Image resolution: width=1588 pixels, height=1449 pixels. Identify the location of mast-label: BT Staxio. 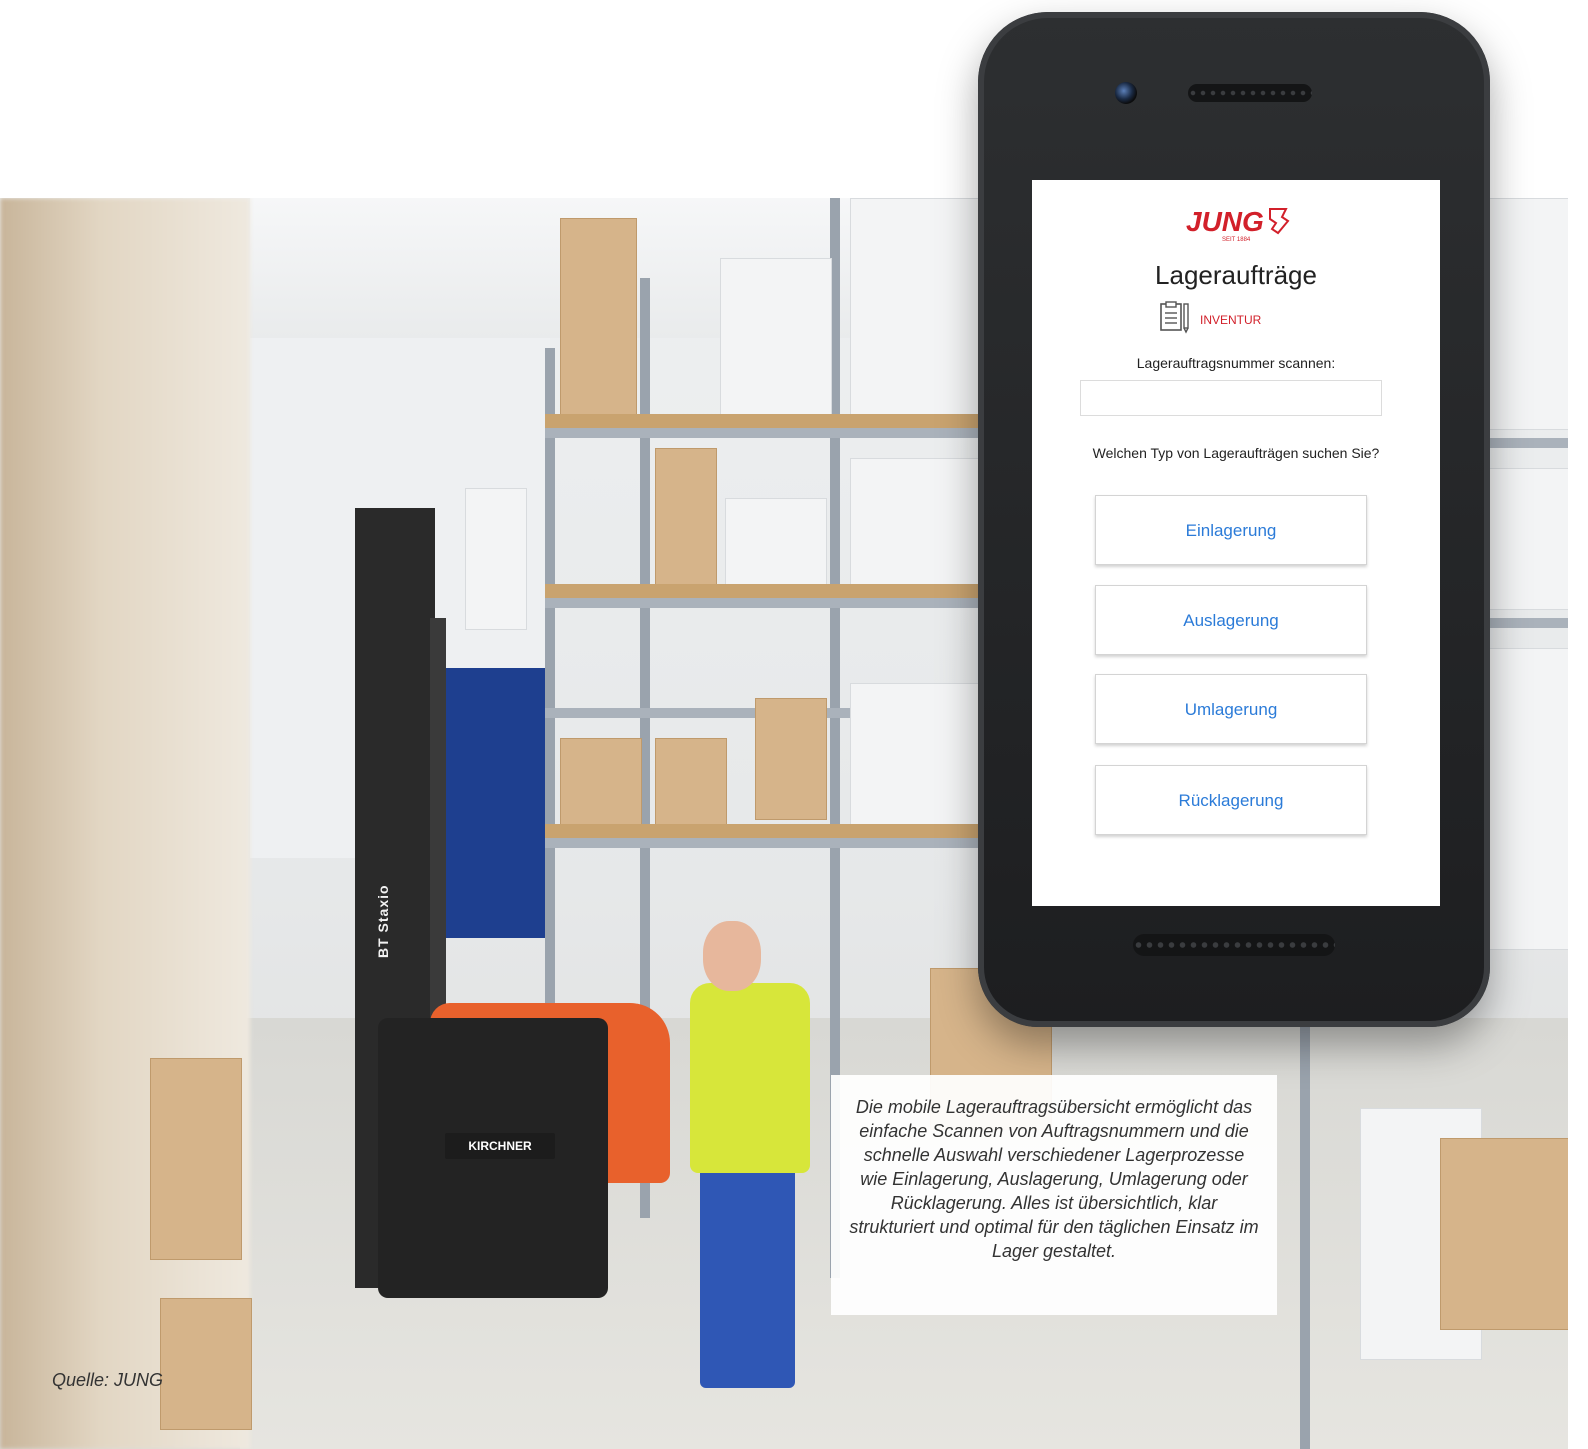
(383, 921).